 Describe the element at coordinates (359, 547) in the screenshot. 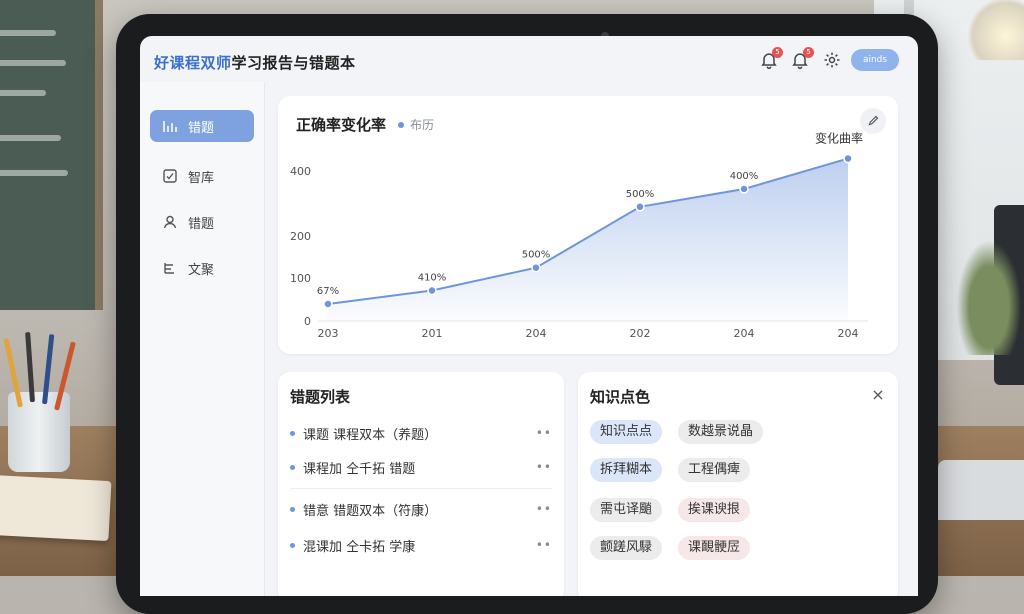

I see `list-item-text: 混课加 仝卡拓 学康` at that location.